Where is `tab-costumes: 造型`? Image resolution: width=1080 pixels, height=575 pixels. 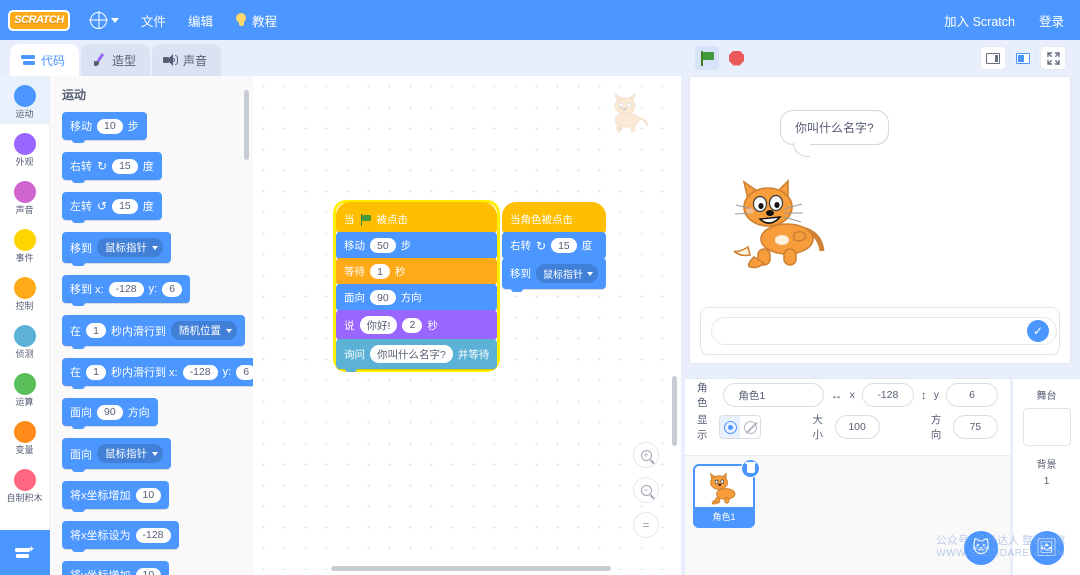 tab-costumes: 造型 is located at coordinates (116, 60).